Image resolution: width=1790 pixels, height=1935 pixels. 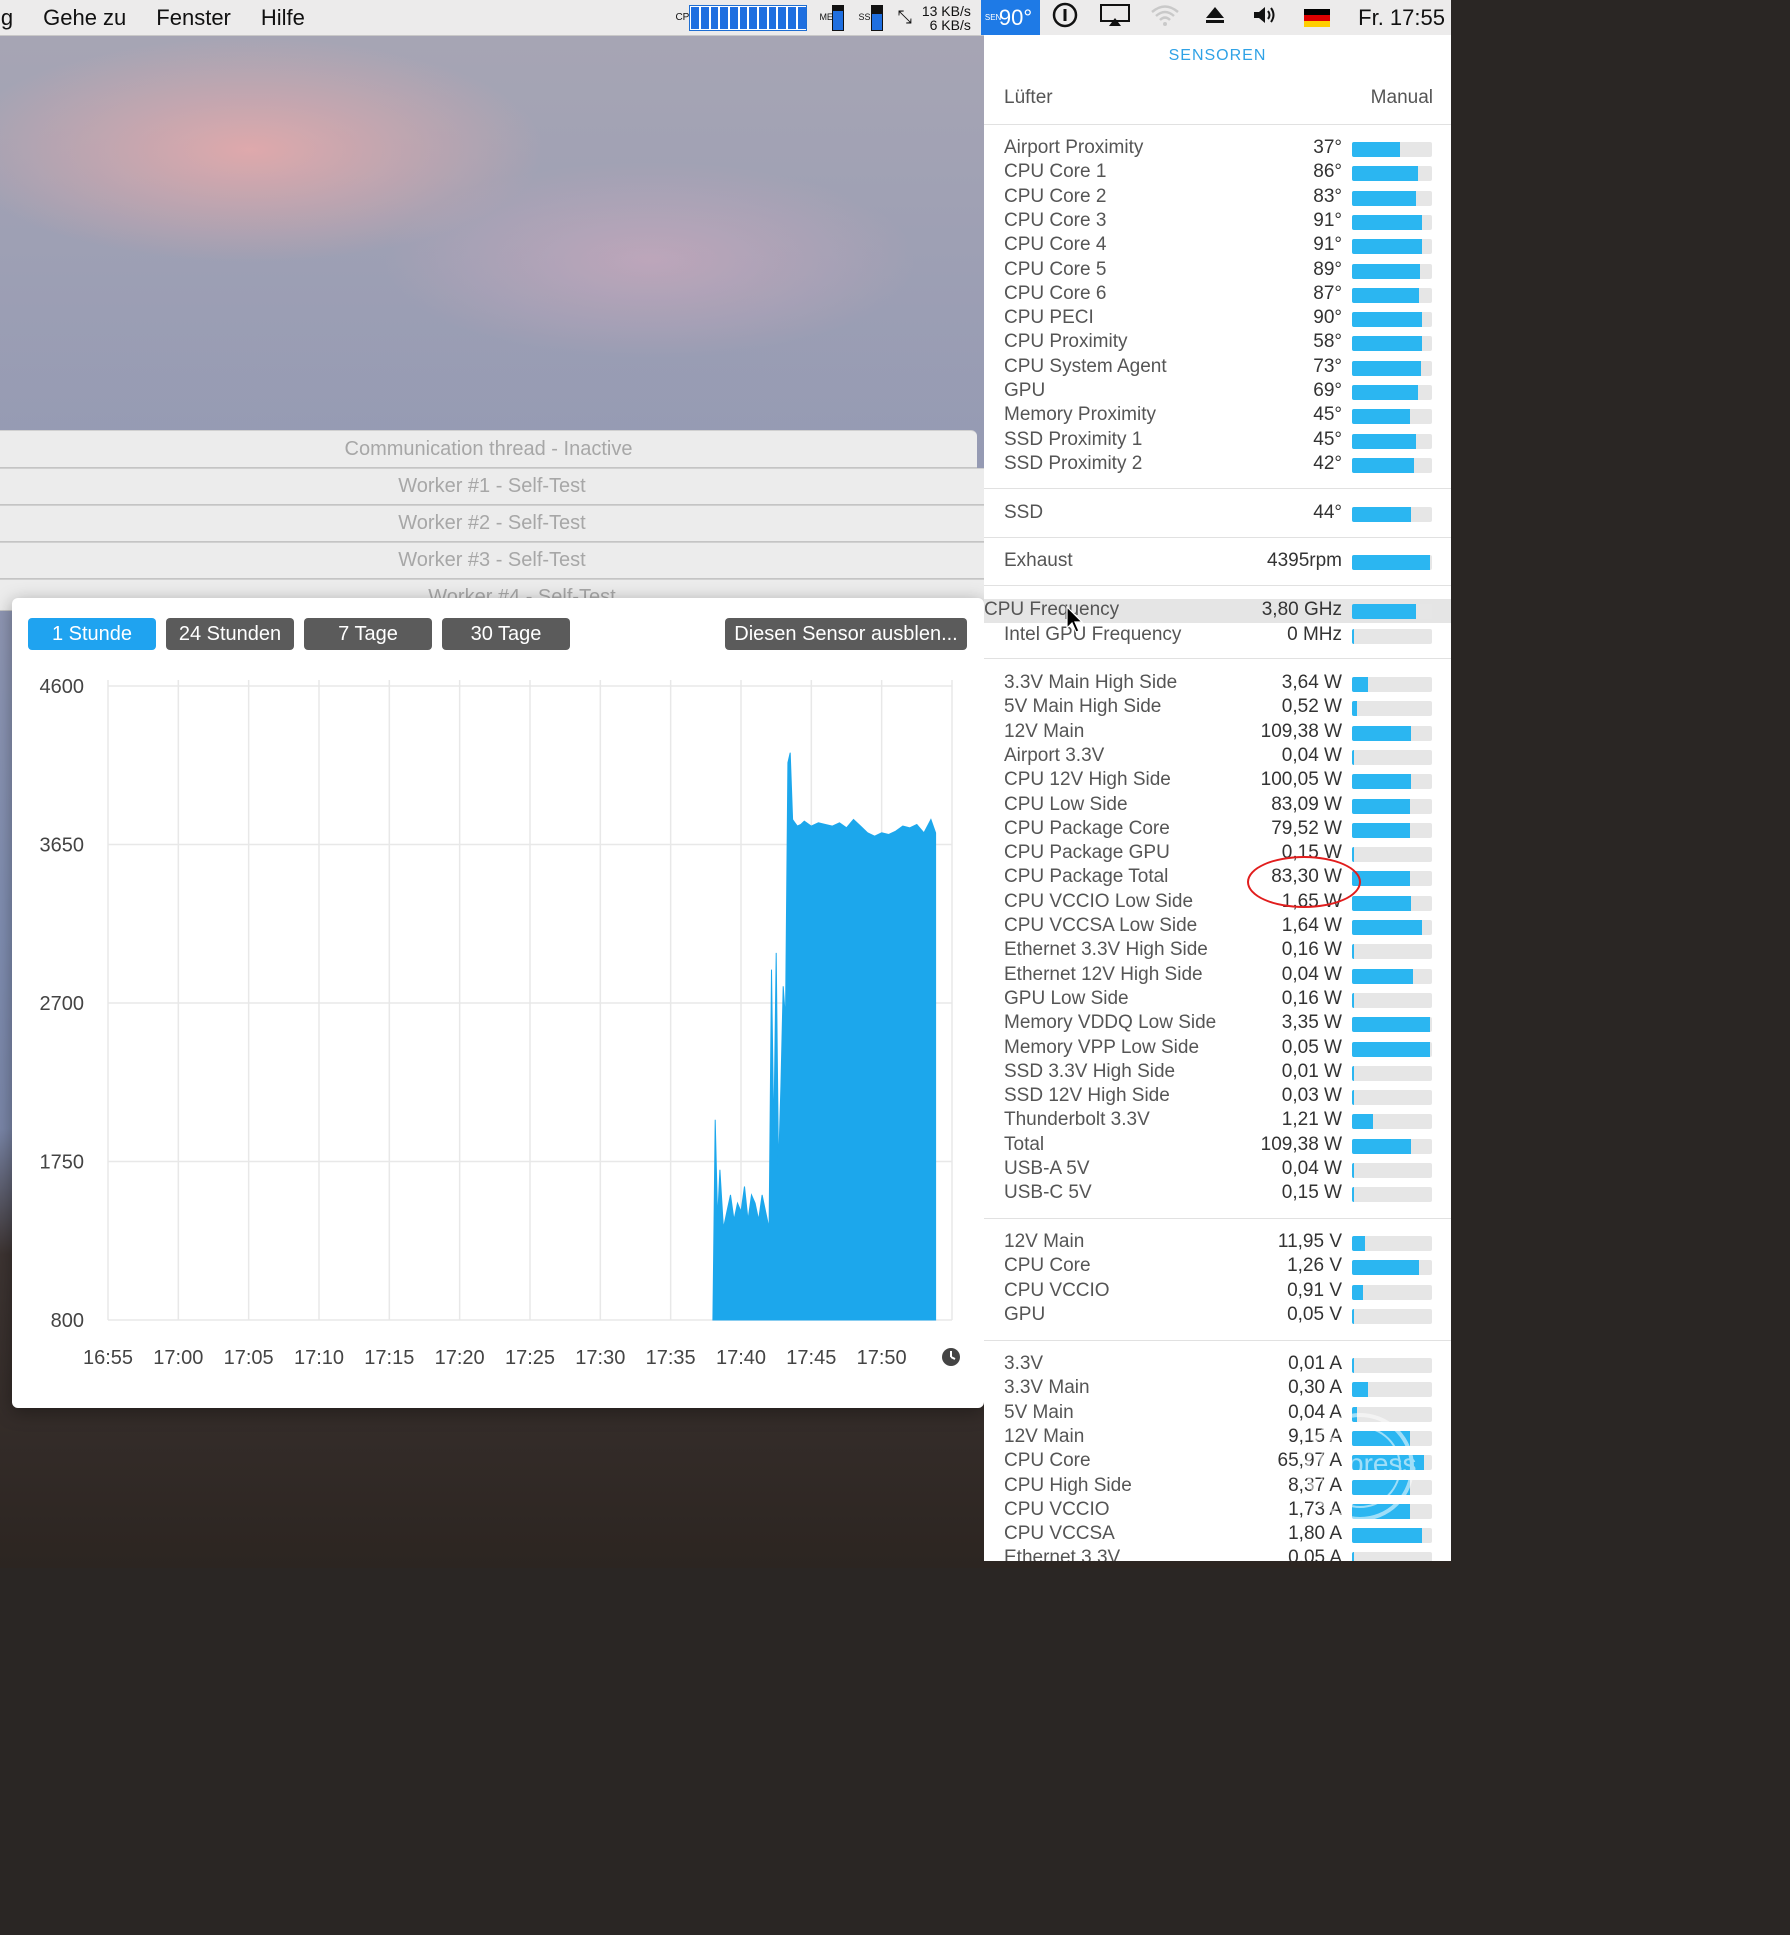 I want to click on menu-clock: Fr. 17:55, so click(x=1401, y=18).